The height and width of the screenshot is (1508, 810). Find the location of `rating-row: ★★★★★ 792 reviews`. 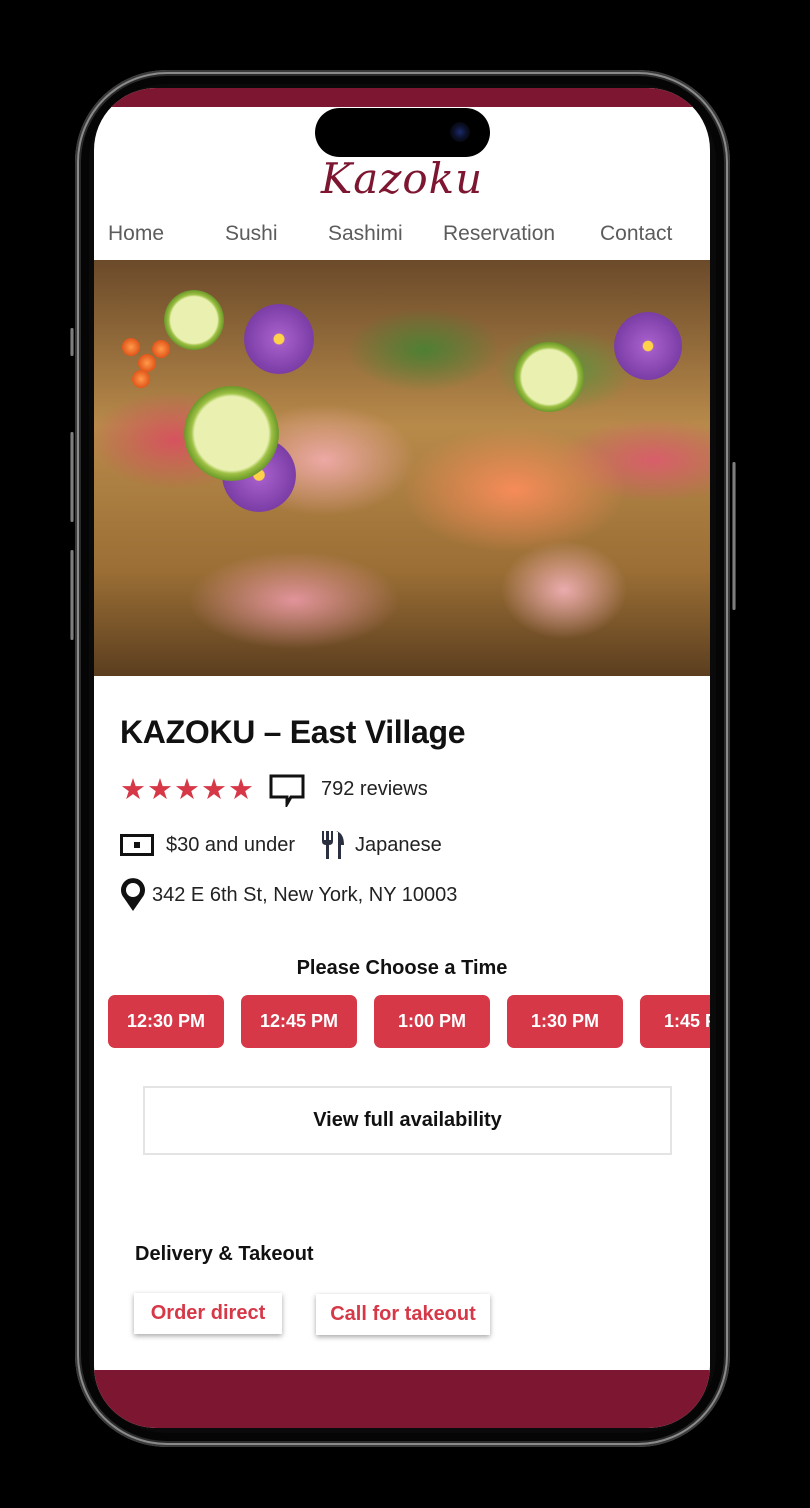

rating-row: ★★★★★ 792 reviews is located at coordinates (274, 791).